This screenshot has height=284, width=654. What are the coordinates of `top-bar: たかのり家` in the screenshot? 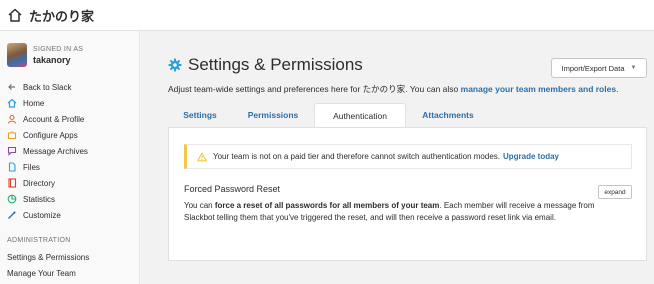 It's located at (327, 15).